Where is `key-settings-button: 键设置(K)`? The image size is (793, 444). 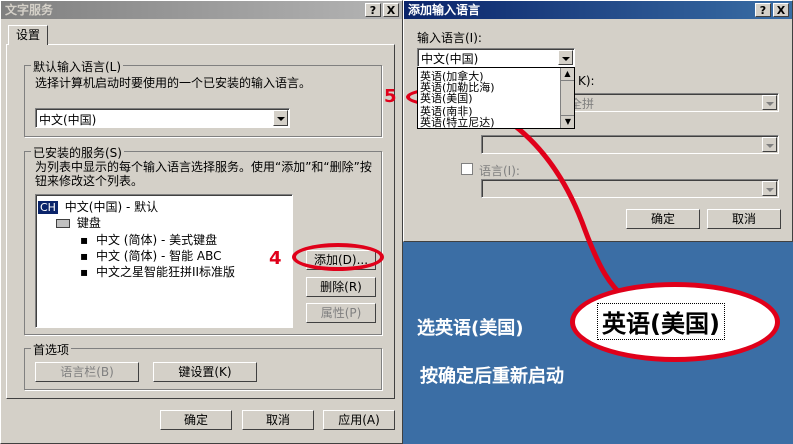
key-settings-button: 键设置(K) is located at coordinates (205, 372).